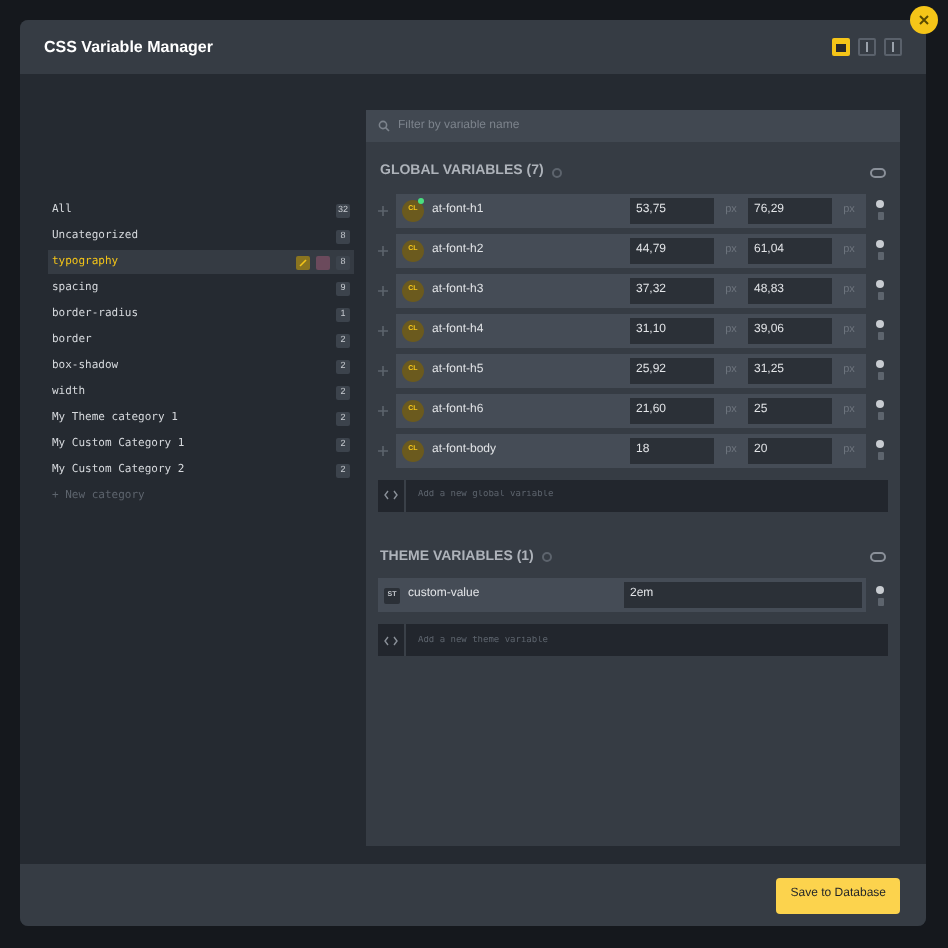  I want to click on edit-icon, so click(303, 262).